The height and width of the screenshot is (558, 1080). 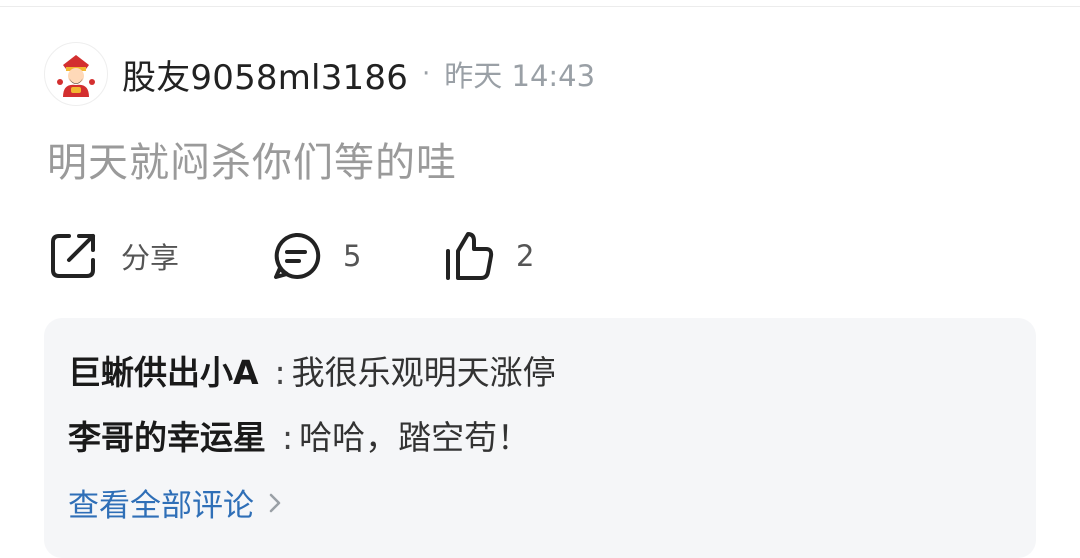 What do you see at coordinates (275, 503) in the screenshot?
I see `chevron-right-icon` at bounding box center [275, 503].